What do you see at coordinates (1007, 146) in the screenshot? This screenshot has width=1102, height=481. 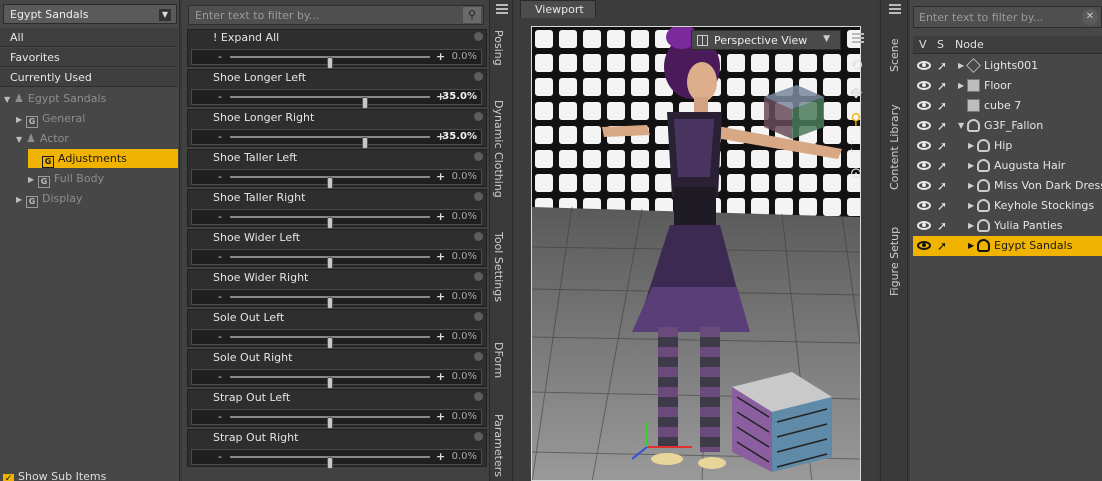 I see `scene-node-row: ➚ ▶ Hip` at bounding box center [1007, 146].